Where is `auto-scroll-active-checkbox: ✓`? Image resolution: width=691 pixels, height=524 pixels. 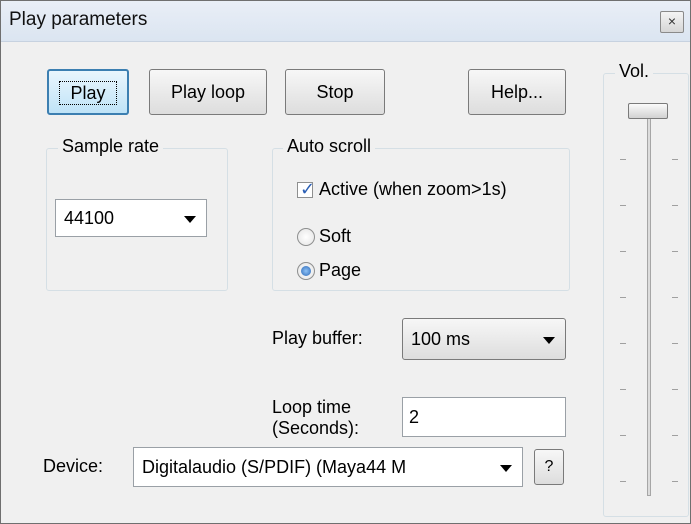
auto-scroll-active-checkbox: ✓ is located at coordinates (306, 189).